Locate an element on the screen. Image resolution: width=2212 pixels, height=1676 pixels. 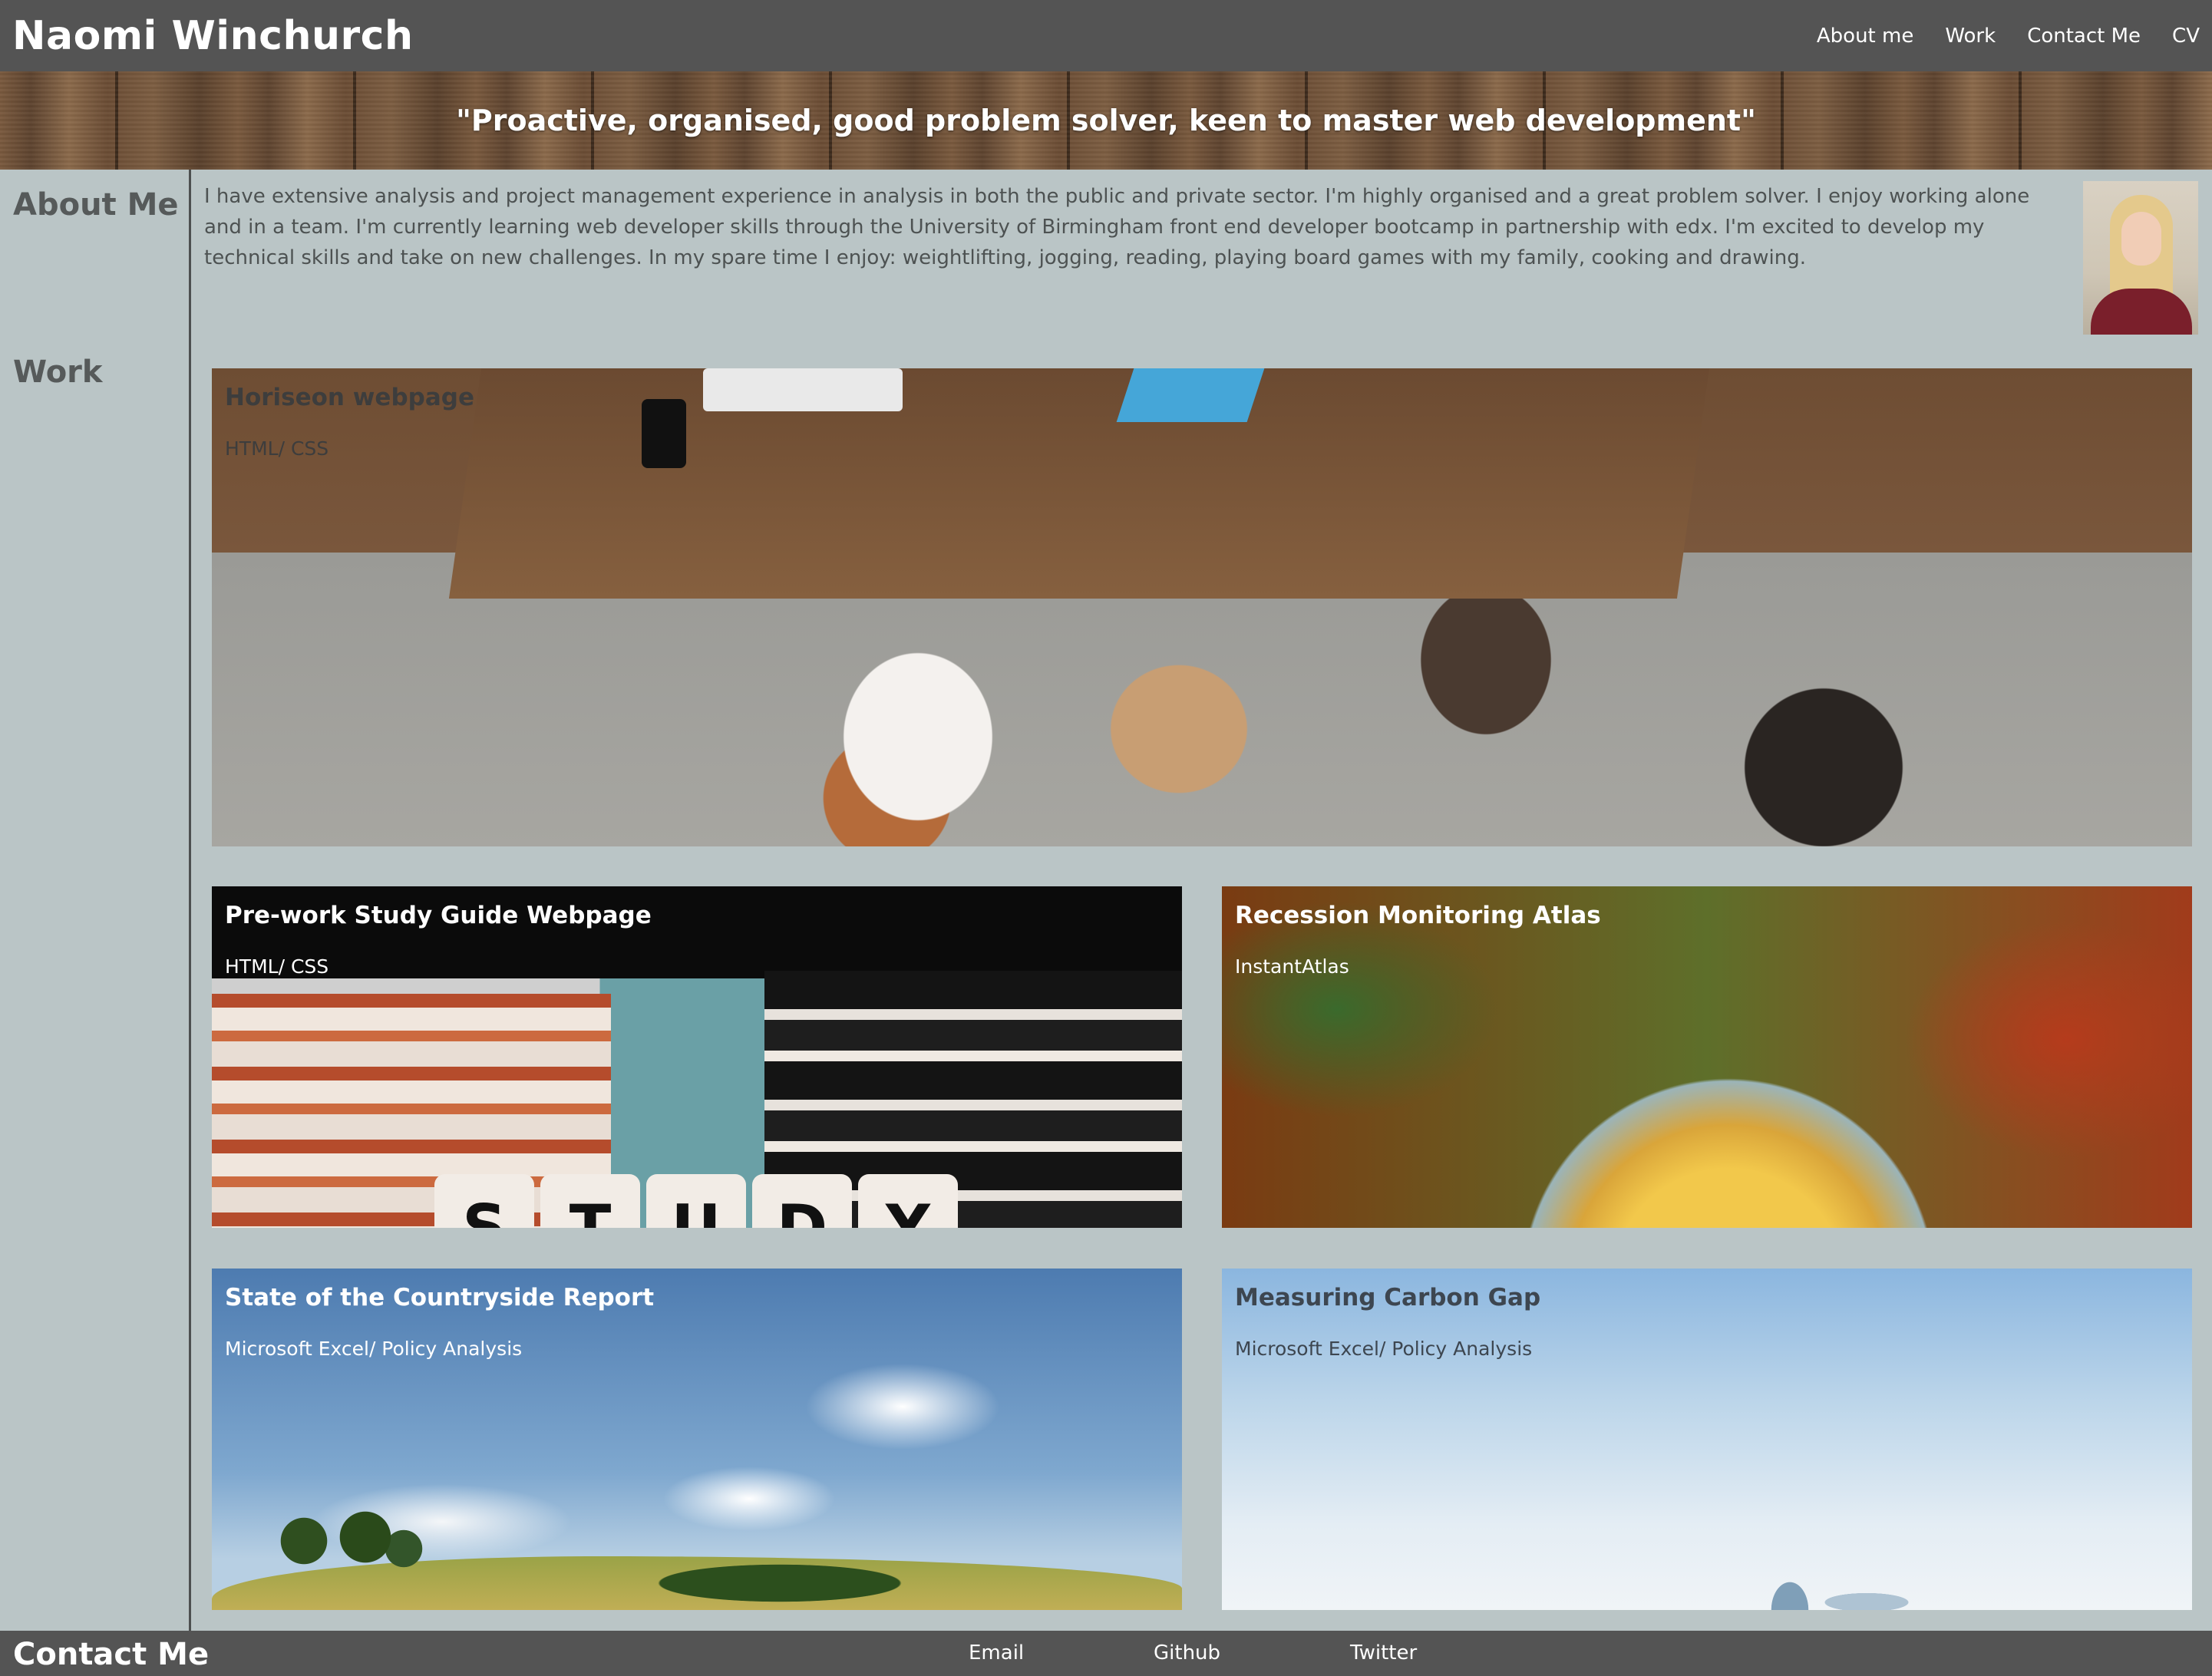
project-title: State of the Countryside Report is located at coordinates (440, 1297).